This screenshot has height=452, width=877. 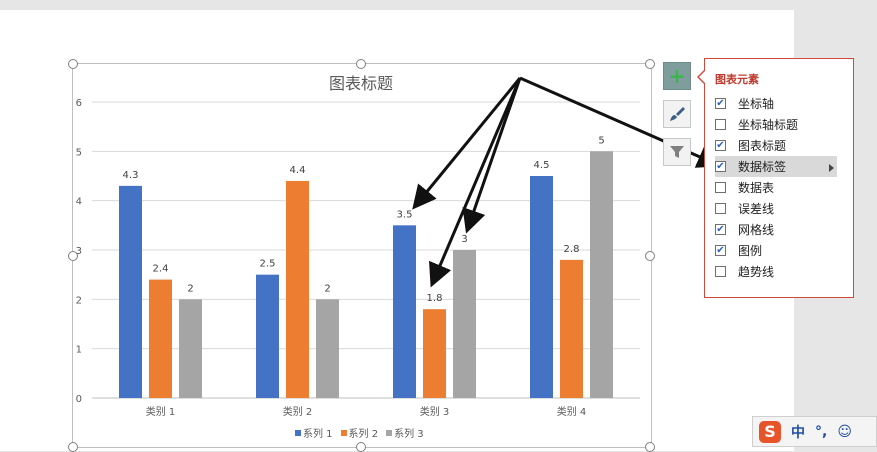 What do you see at coordinates (702, 77) in the screenshot?
I see `popup-pointer-inner` at bounding box center [702, 77].